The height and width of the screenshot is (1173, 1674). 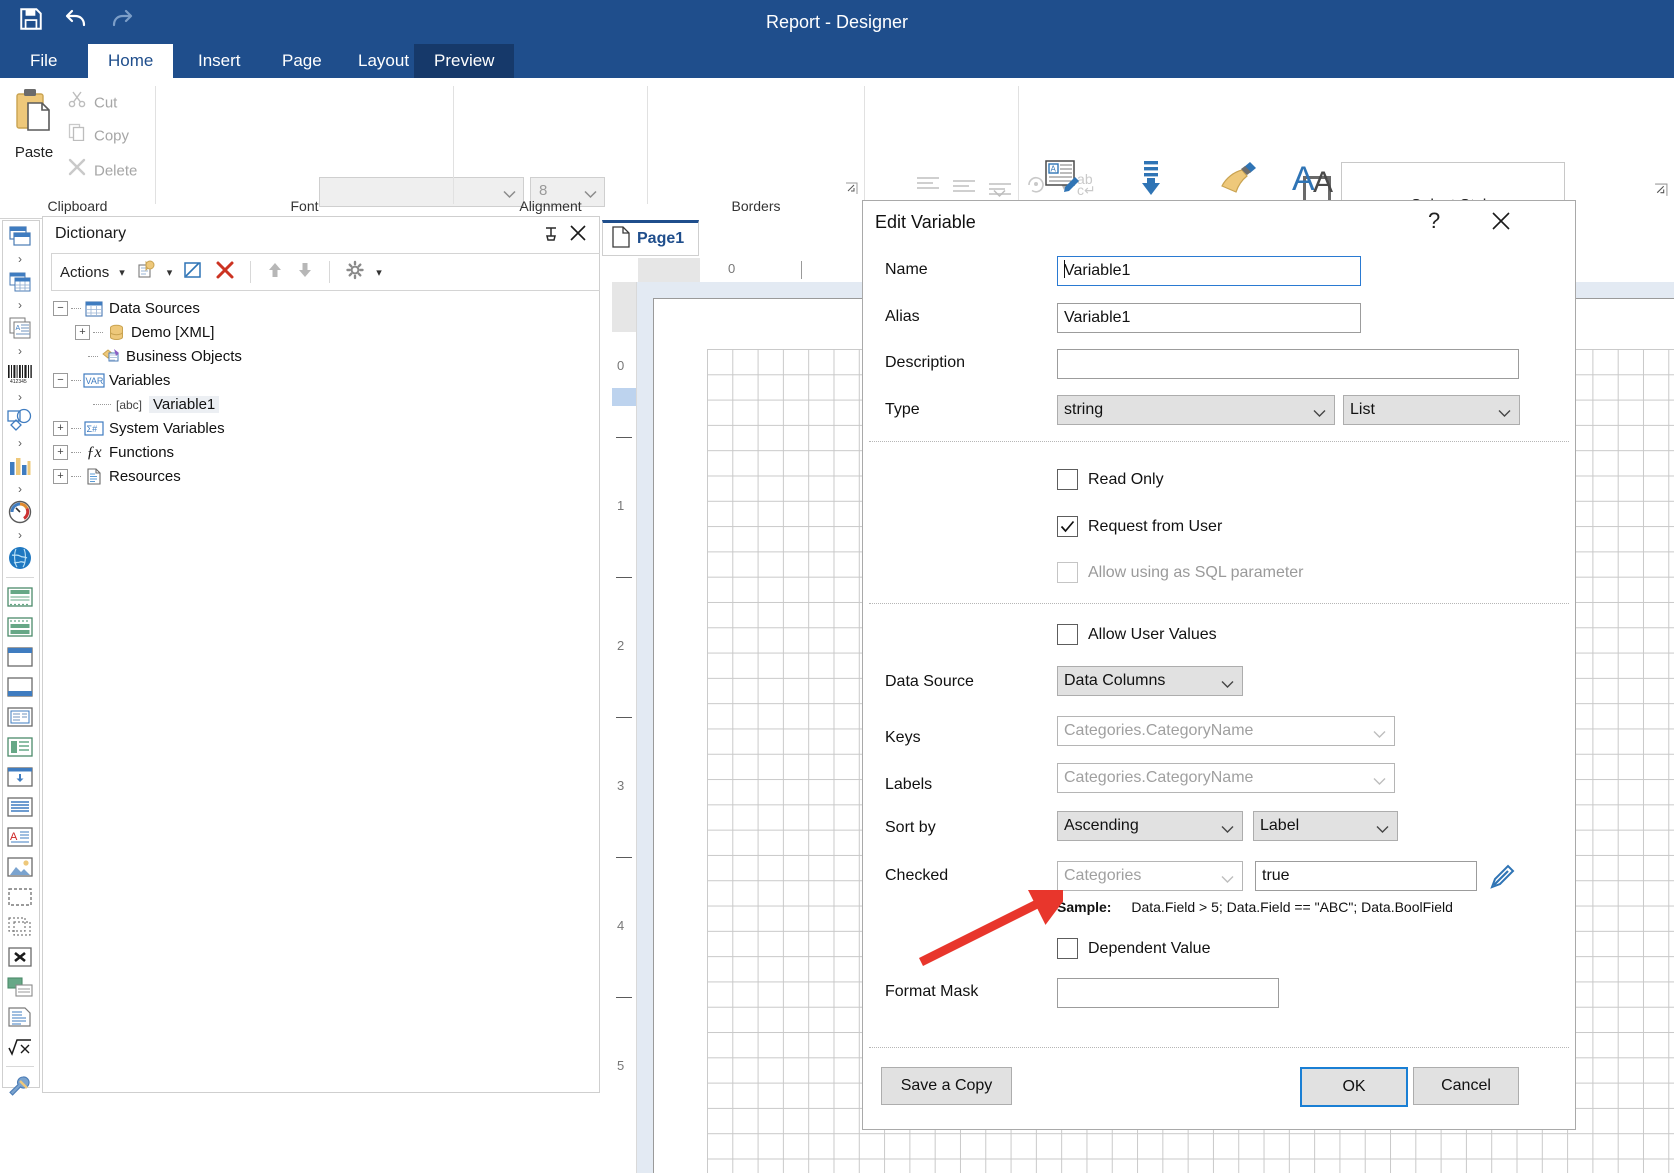 I want to click on format-mask-input, so click(x=1168, y=993).